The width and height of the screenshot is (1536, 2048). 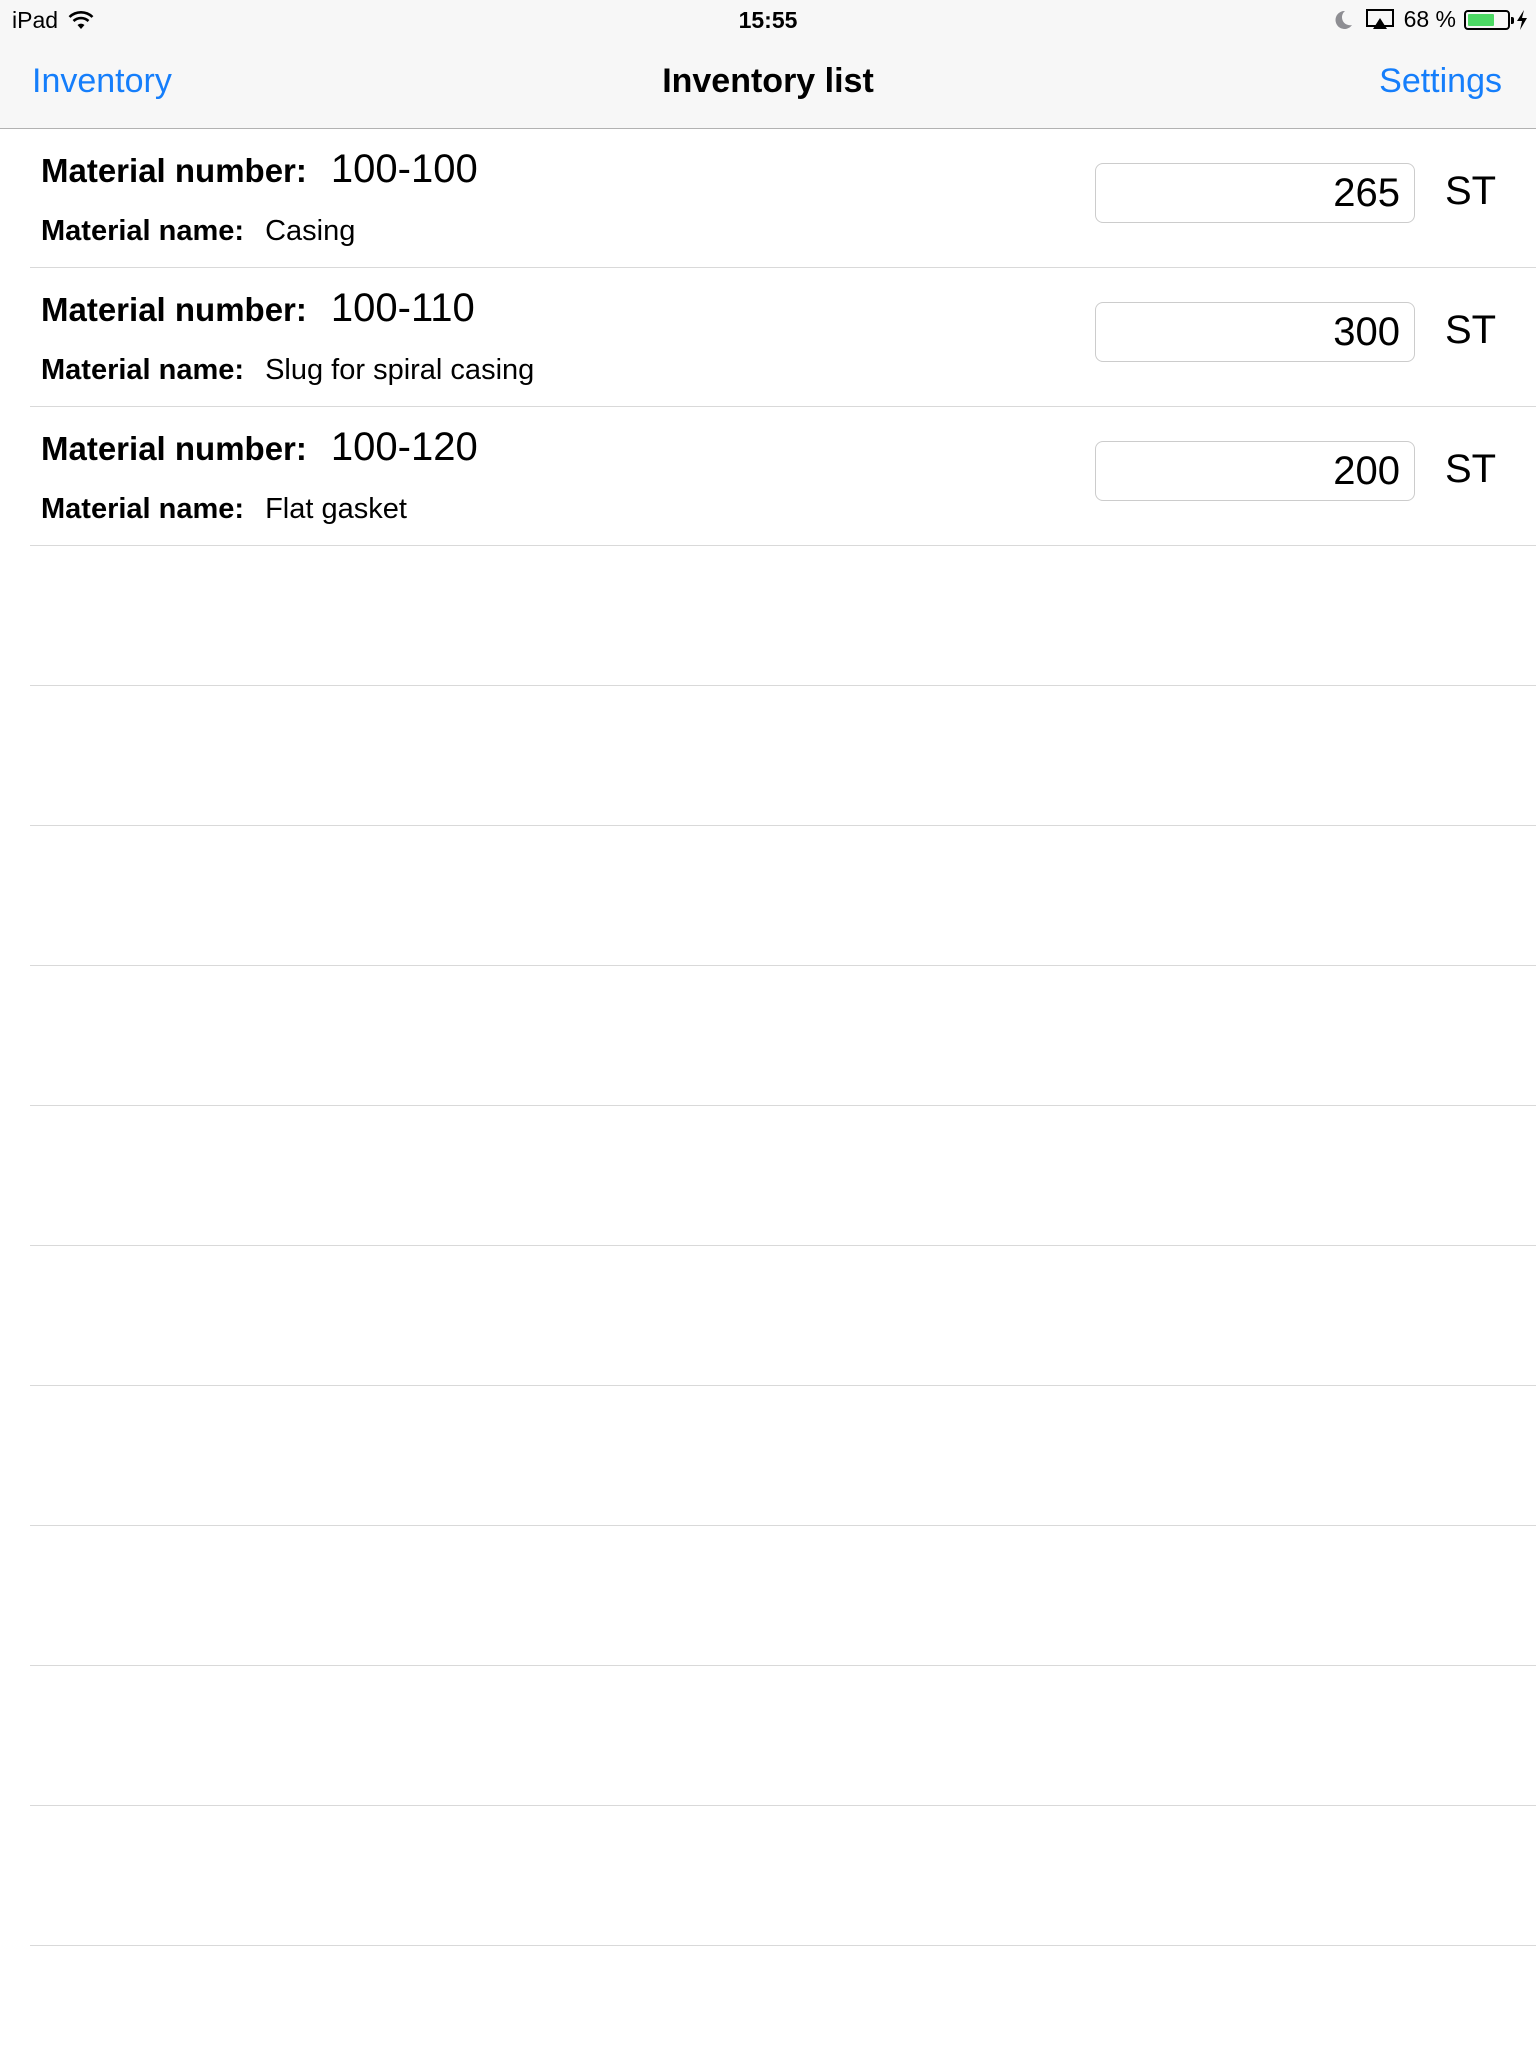 What do you see at coordinates (1379, 18) in the screenshot?
I see `airplay-icon` at bounding box center [1379, 18].